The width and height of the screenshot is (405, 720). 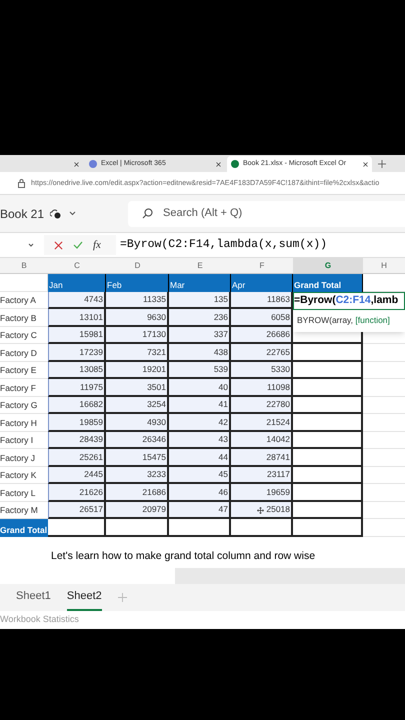 What do you see at coordinates (262, 265) in the screenshot?
I see `column-header: F` at bounding box center [262, 265].